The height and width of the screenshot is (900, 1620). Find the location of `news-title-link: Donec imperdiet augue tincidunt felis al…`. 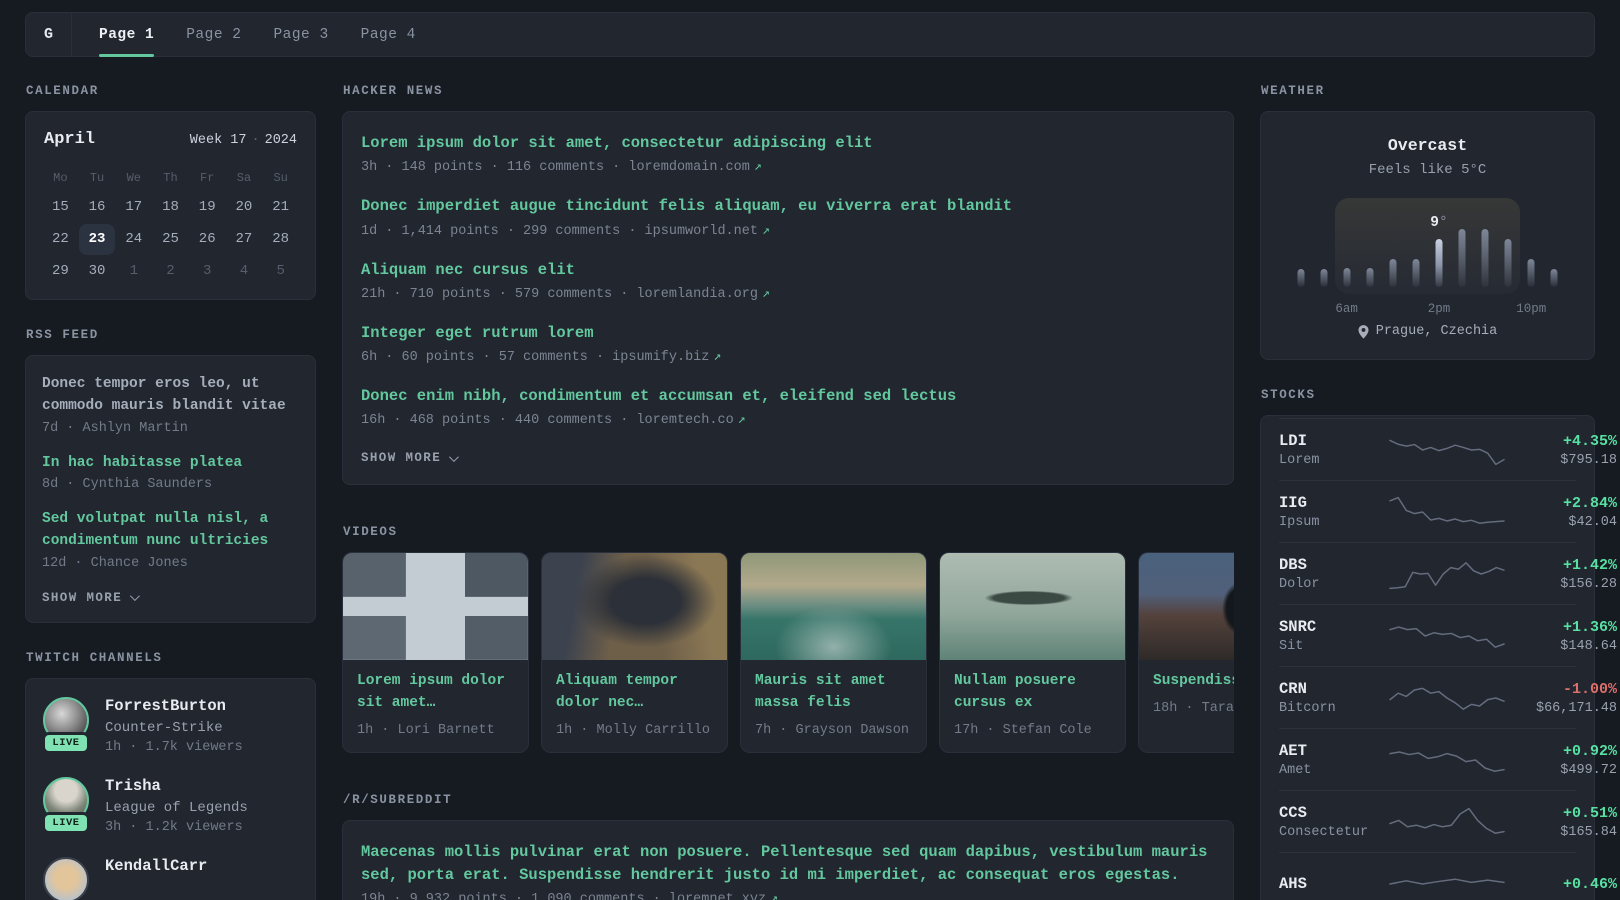

news-title-link: Donec imperdiet augue tincidunt felis al… is located at coordinates (788, 206).